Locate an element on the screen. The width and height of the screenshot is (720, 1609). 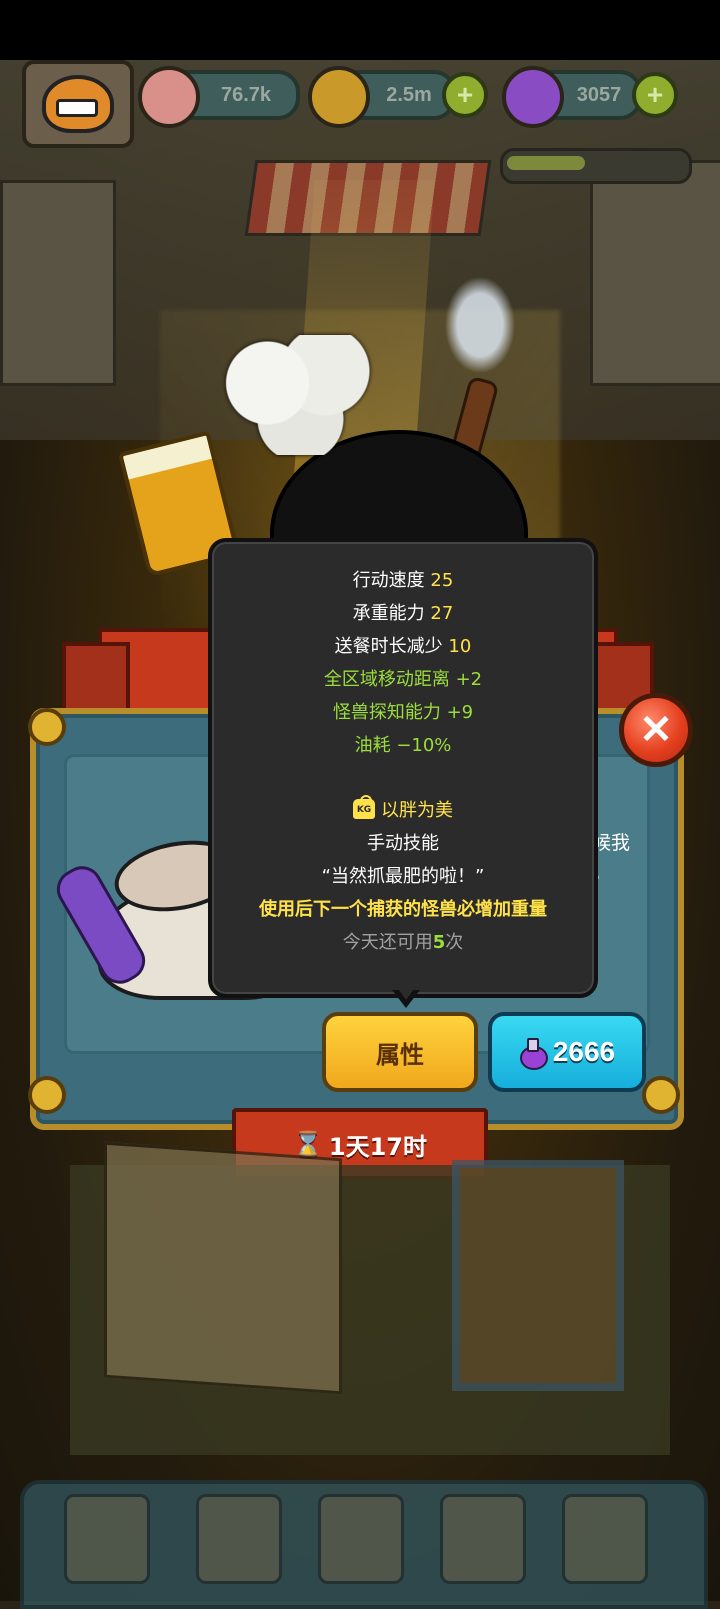
skill-title: KG 以胖为美 is located at coordinates (403, 808).